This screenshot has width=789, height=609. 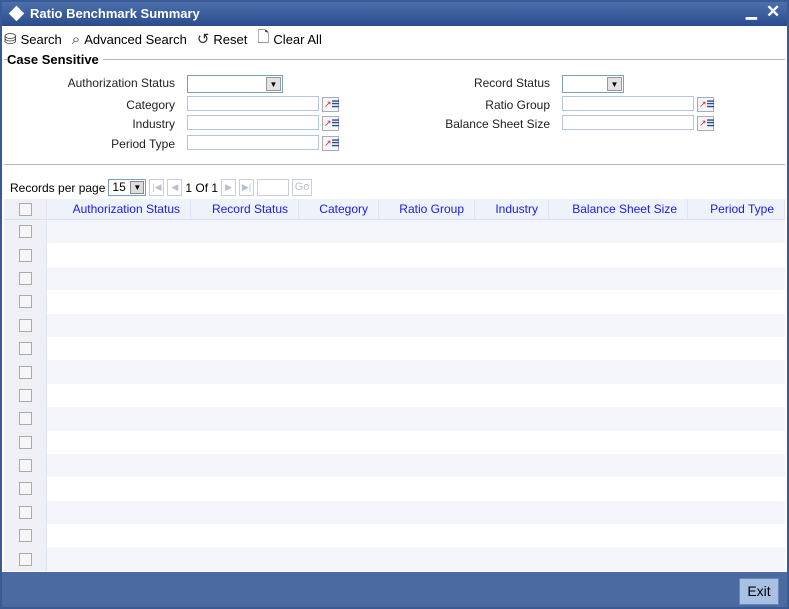 What do you see at coordinates (394, 14) in the screenshot?
I see `title-bar: Ratio Benchmark Summary ▁ ✕` at bounding box center [394, 14].